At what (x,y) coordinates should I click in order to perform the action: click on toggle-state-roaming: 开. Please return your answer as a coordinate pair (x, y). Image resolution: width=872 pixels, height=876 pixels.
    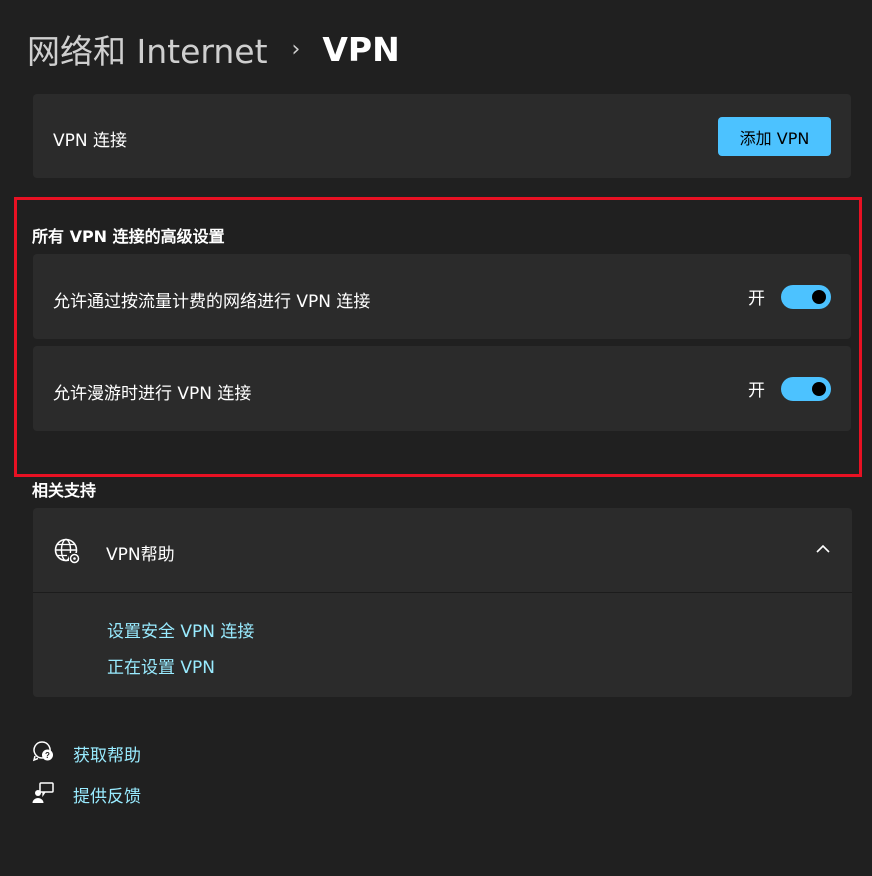
    Looking at the image, I should click on (756, 391).